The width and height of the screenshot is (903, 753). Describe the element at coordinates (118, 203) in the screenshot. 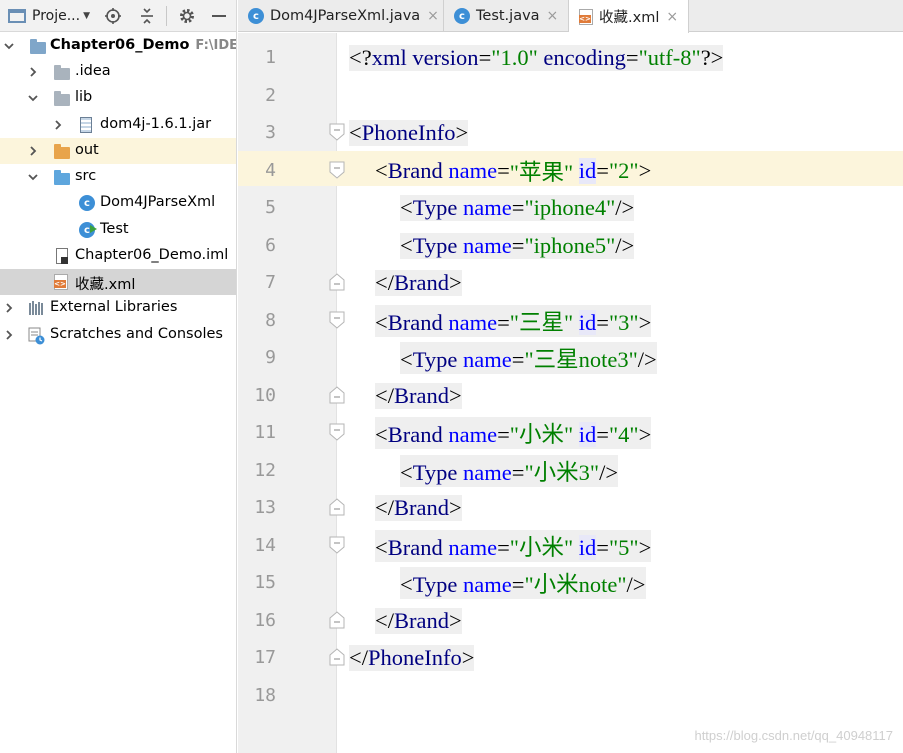

I see `tree-item-dom4jparsexml: c Dom4JParseXml` at that location.